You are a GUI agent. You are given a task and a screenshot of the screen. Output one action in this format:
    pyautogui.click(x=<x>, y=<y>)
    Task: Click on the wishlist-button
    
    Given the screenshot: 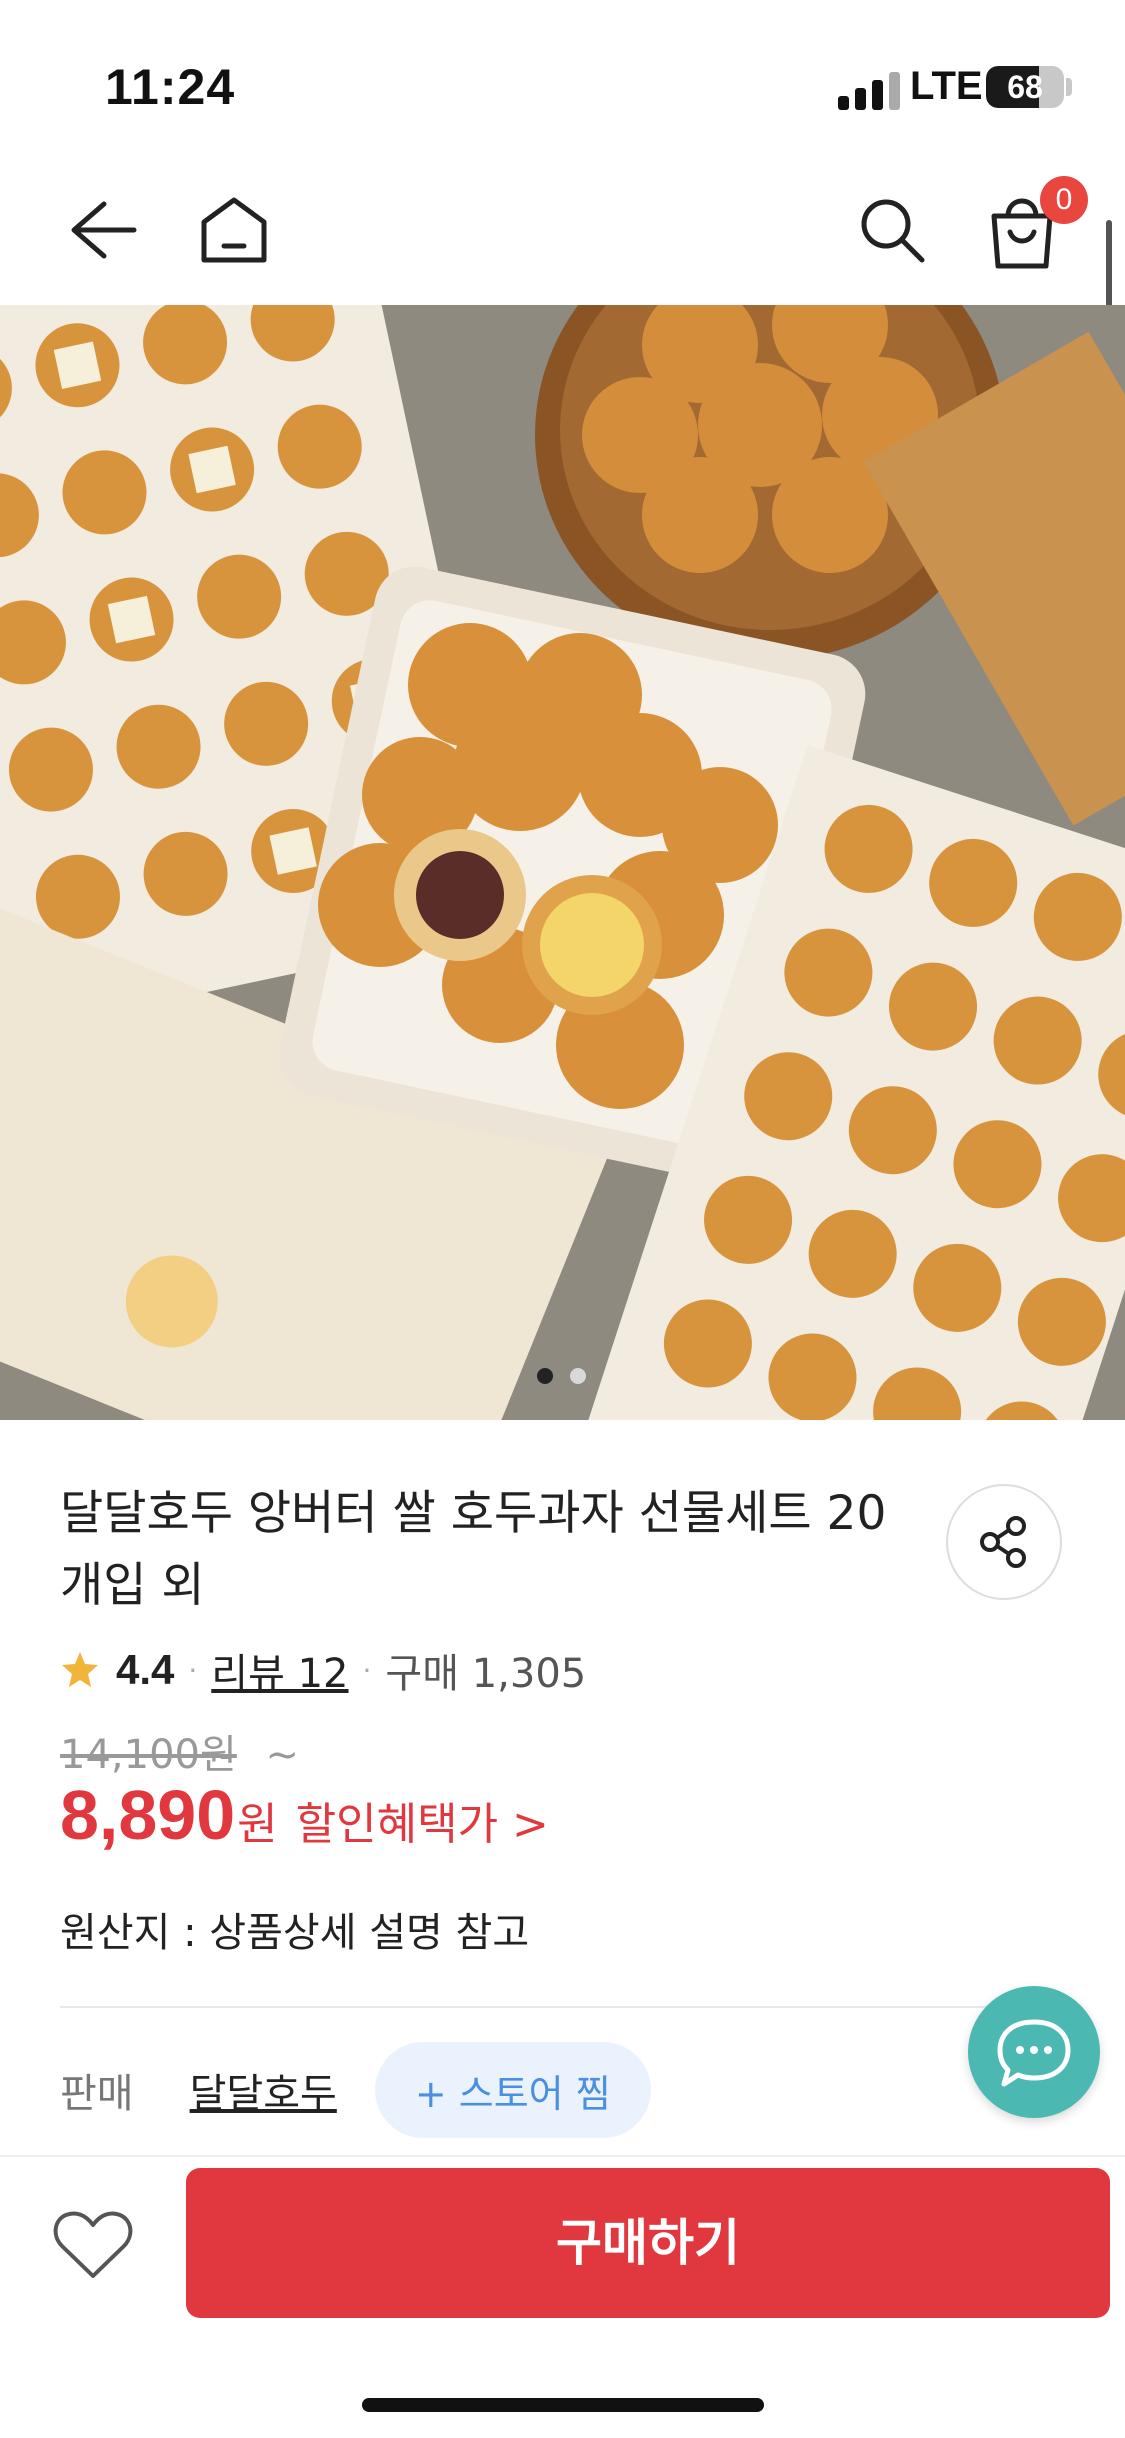 What is the action you would take?
    pyautogui.click(x=93, y=2245)
    